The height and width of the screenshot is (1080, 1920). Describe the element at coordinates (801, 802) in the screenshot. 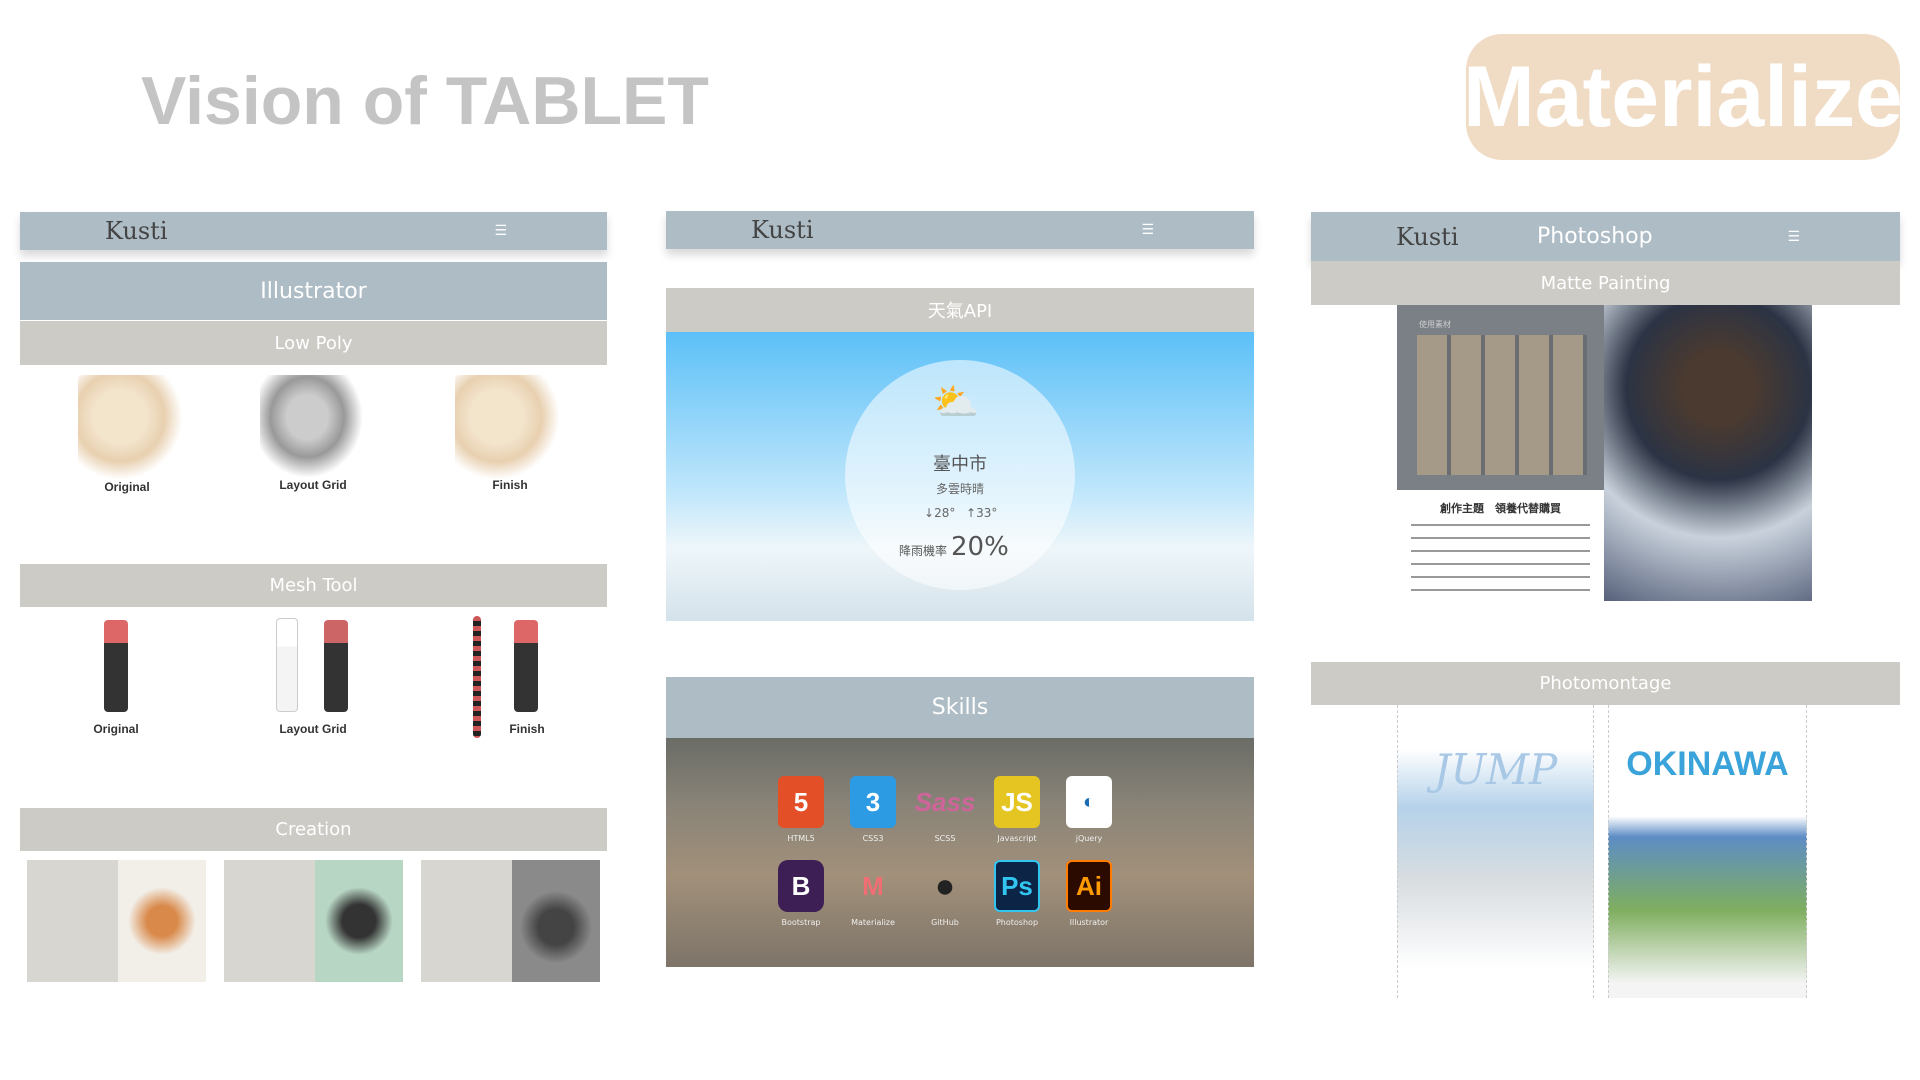

I see `html5-icon: 5` at that location.